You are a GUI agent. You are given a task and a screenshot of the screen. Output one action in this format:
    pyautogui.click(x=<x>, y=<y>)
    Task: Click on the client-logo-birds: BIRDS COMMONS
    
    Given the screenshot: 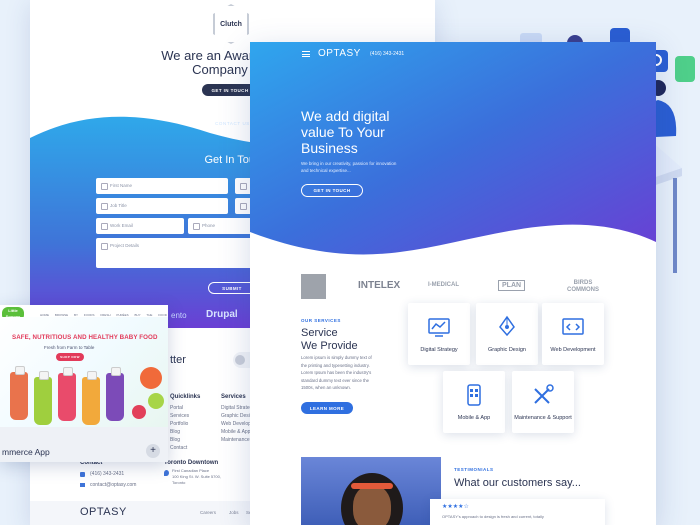 What is the action you would take?
    pyautogui.click(x=583, y=286)
    